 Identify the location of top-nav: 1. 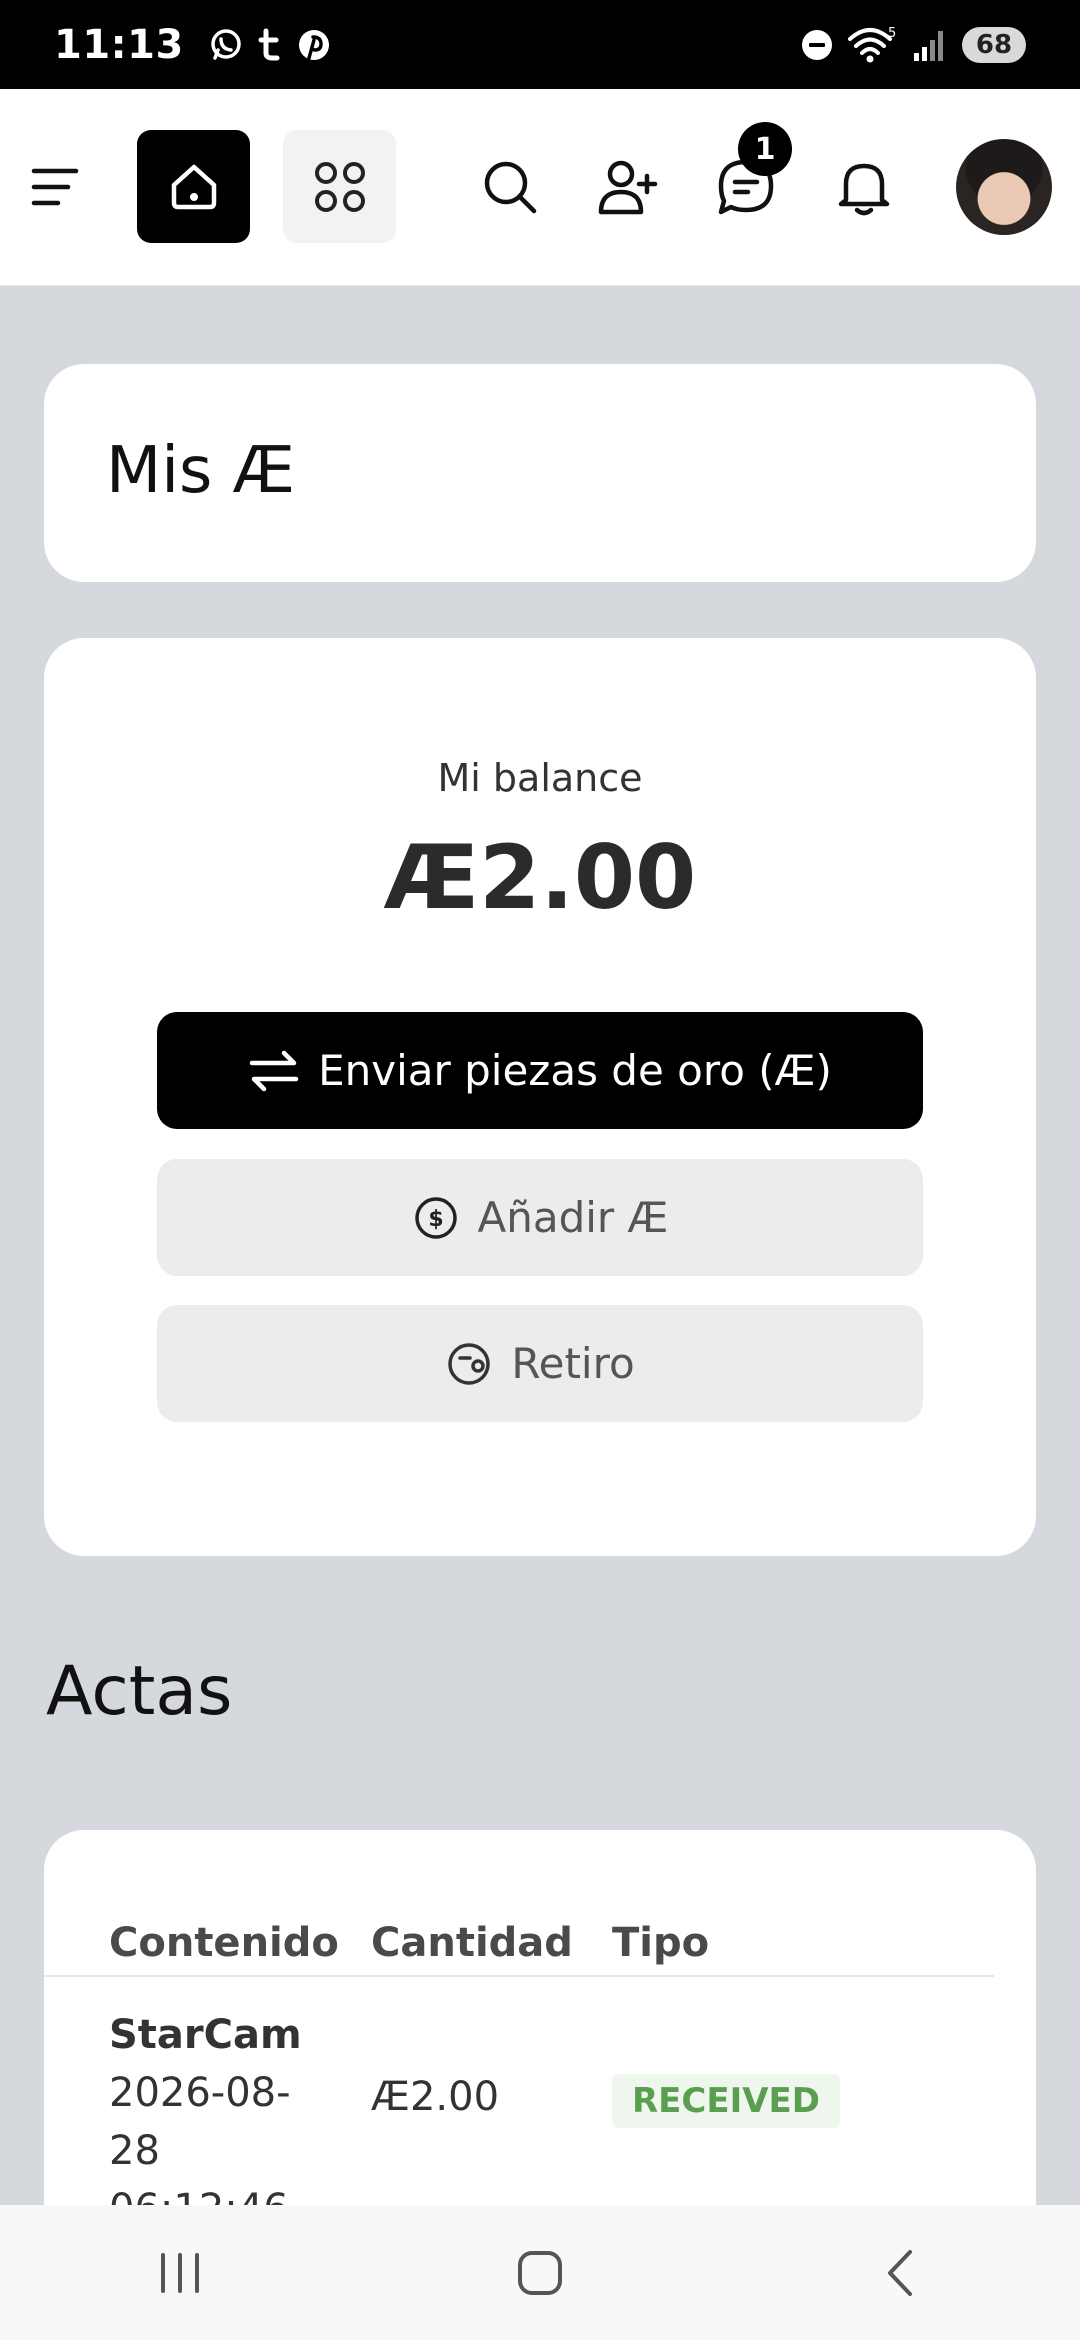
(540, 187).